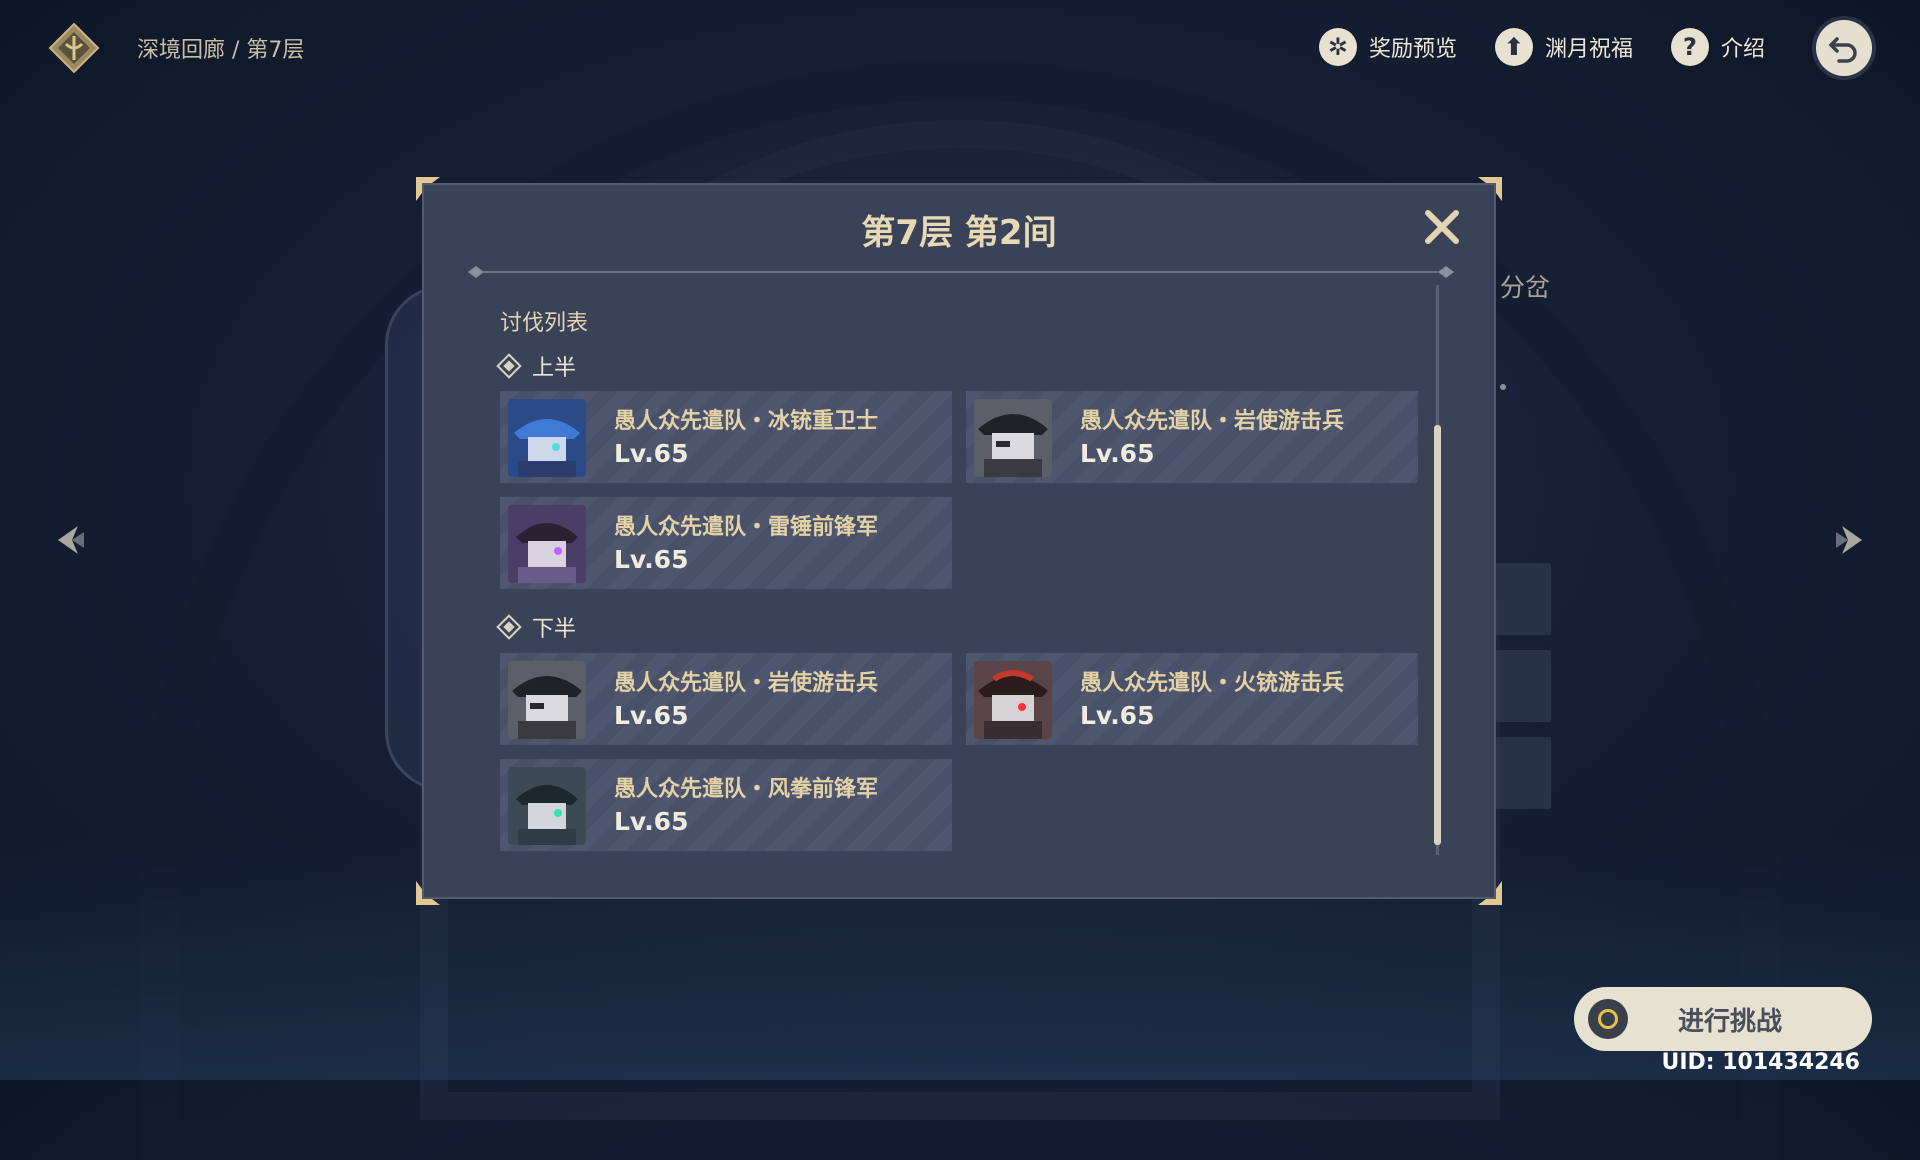  I want to click on rewards-preview-label: 奖励预览, so click(1412, 49).